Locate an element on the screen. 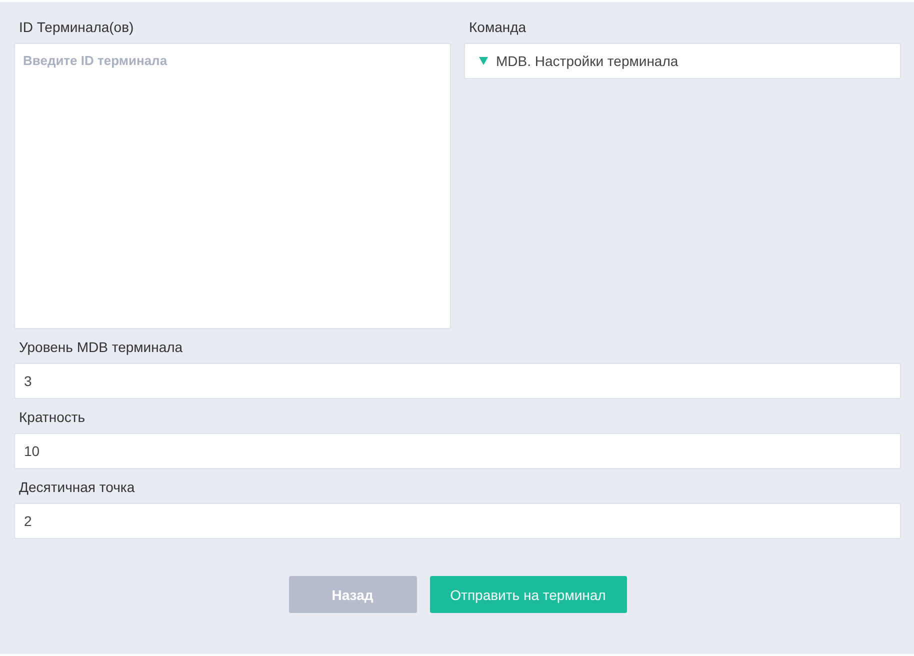 This screenshot has height=656, width=914. input-field: 2 is located at coordinates (457, 521).